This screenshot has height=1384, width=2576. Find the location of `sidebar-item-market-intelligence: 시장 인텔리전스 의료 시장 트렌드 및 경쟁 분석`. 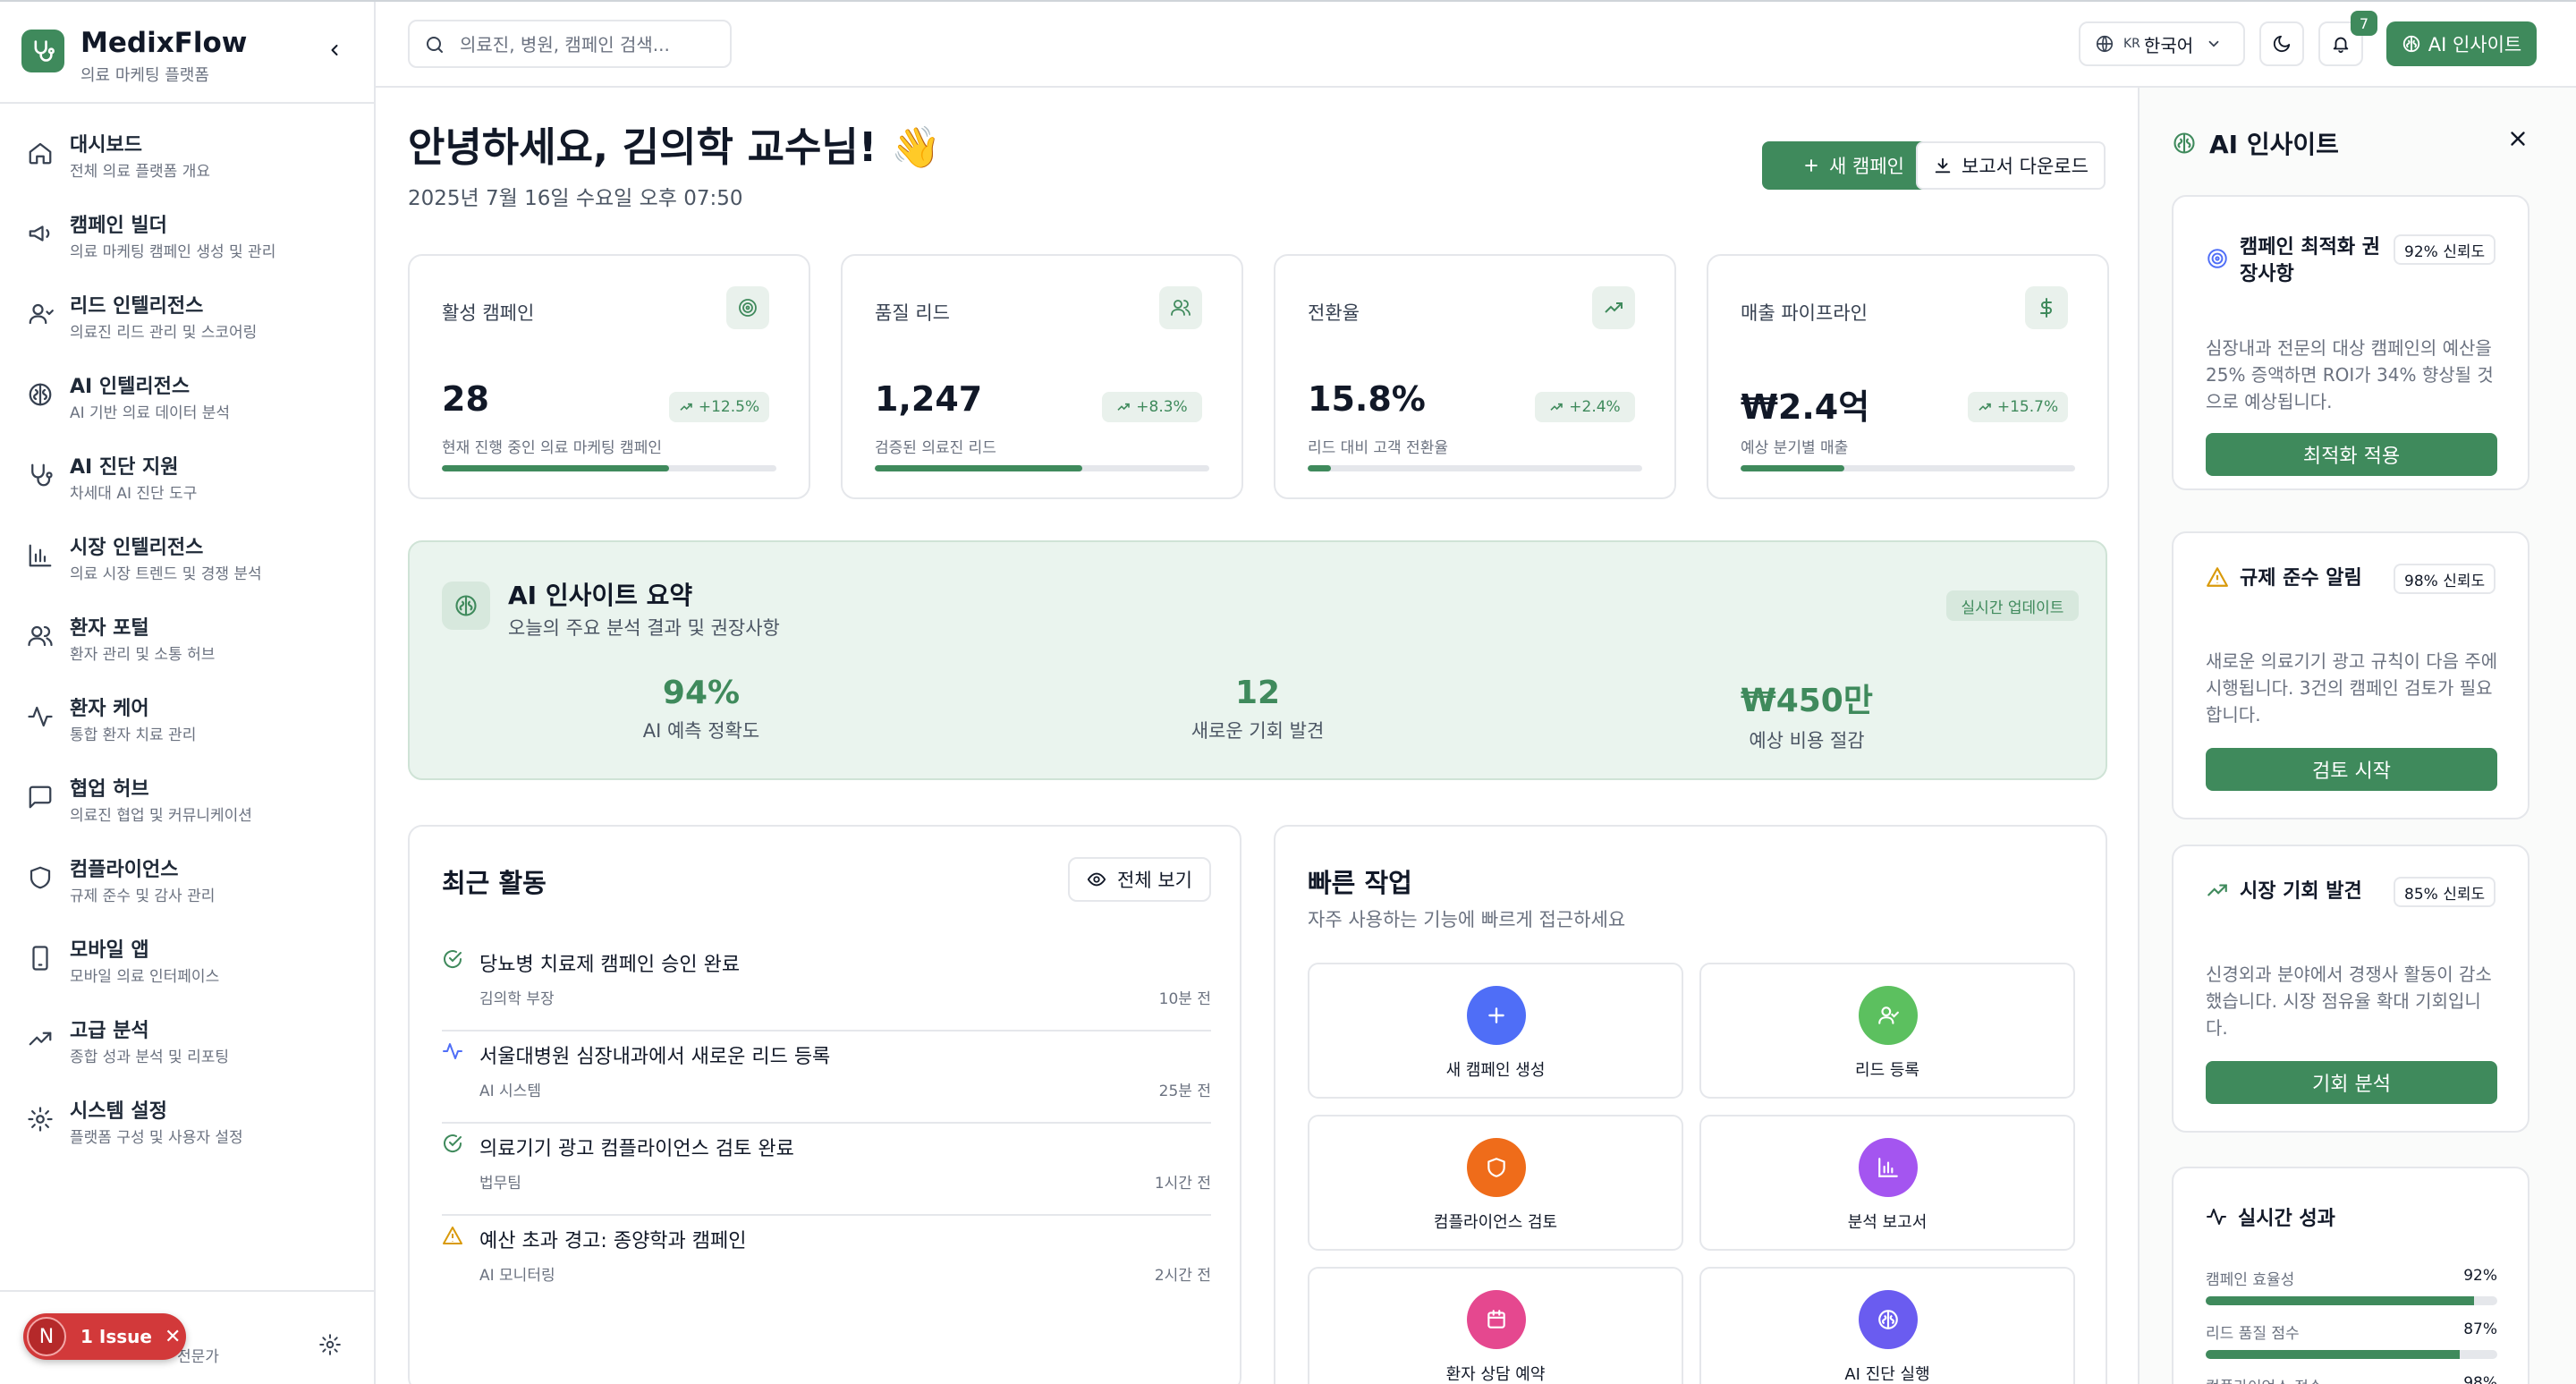

sidebar-item-market-intelligence: 시장 인텔리전스 의료 시장 트렌드 및 경쟁 분석 is located at coordinates (187, 559).